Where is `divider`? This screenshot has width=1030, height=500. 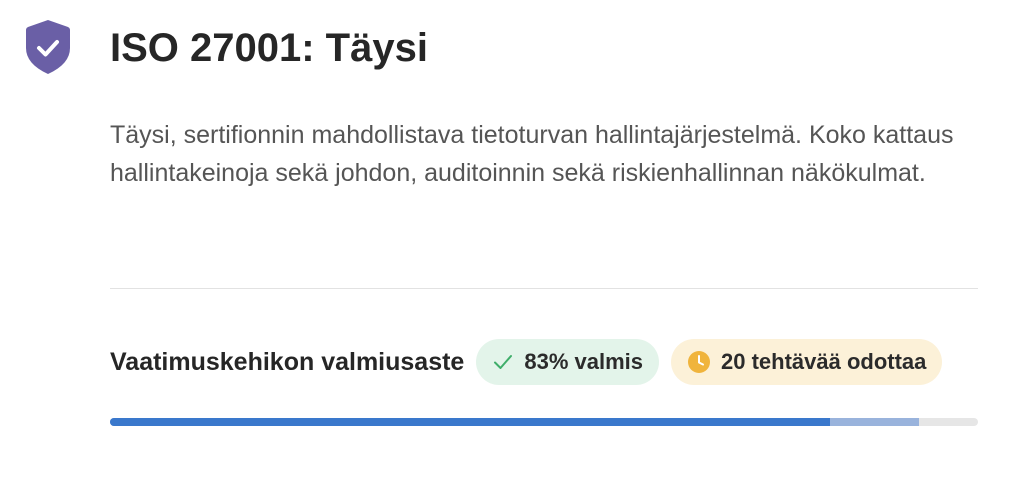
divider is located at coordinates (544, 288).